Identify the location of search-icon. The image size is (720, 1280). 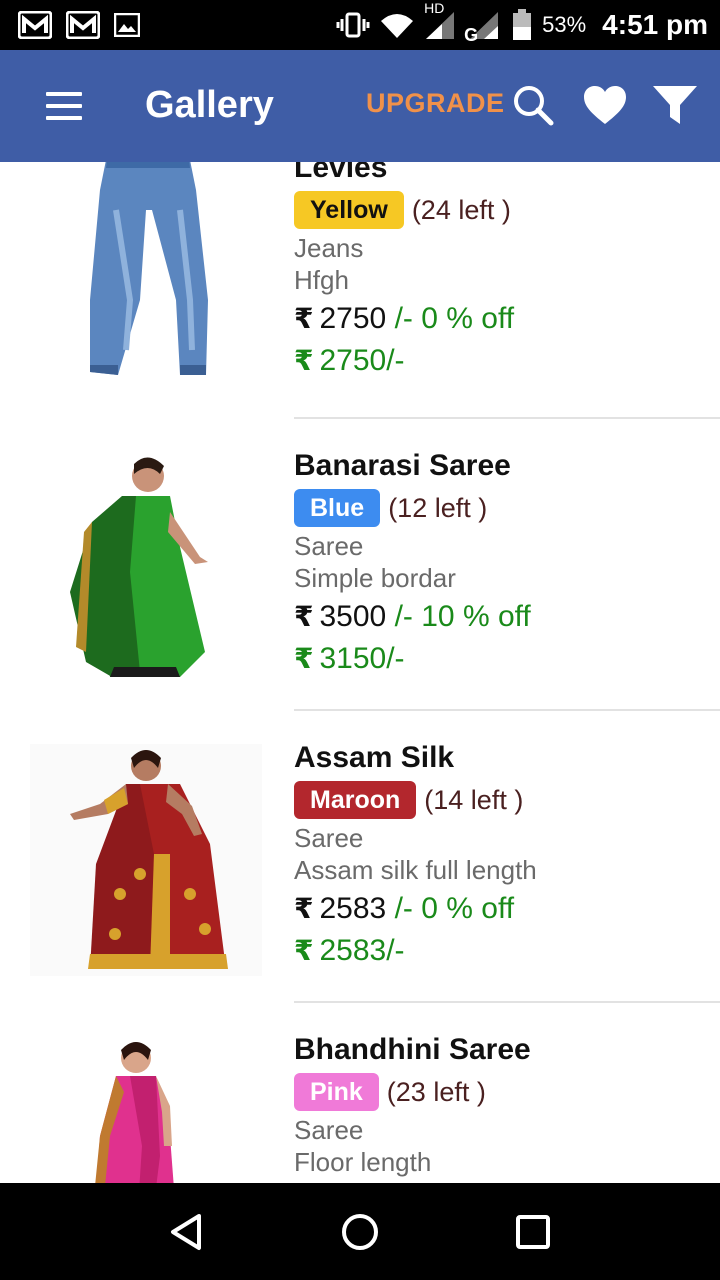
(533, 107).